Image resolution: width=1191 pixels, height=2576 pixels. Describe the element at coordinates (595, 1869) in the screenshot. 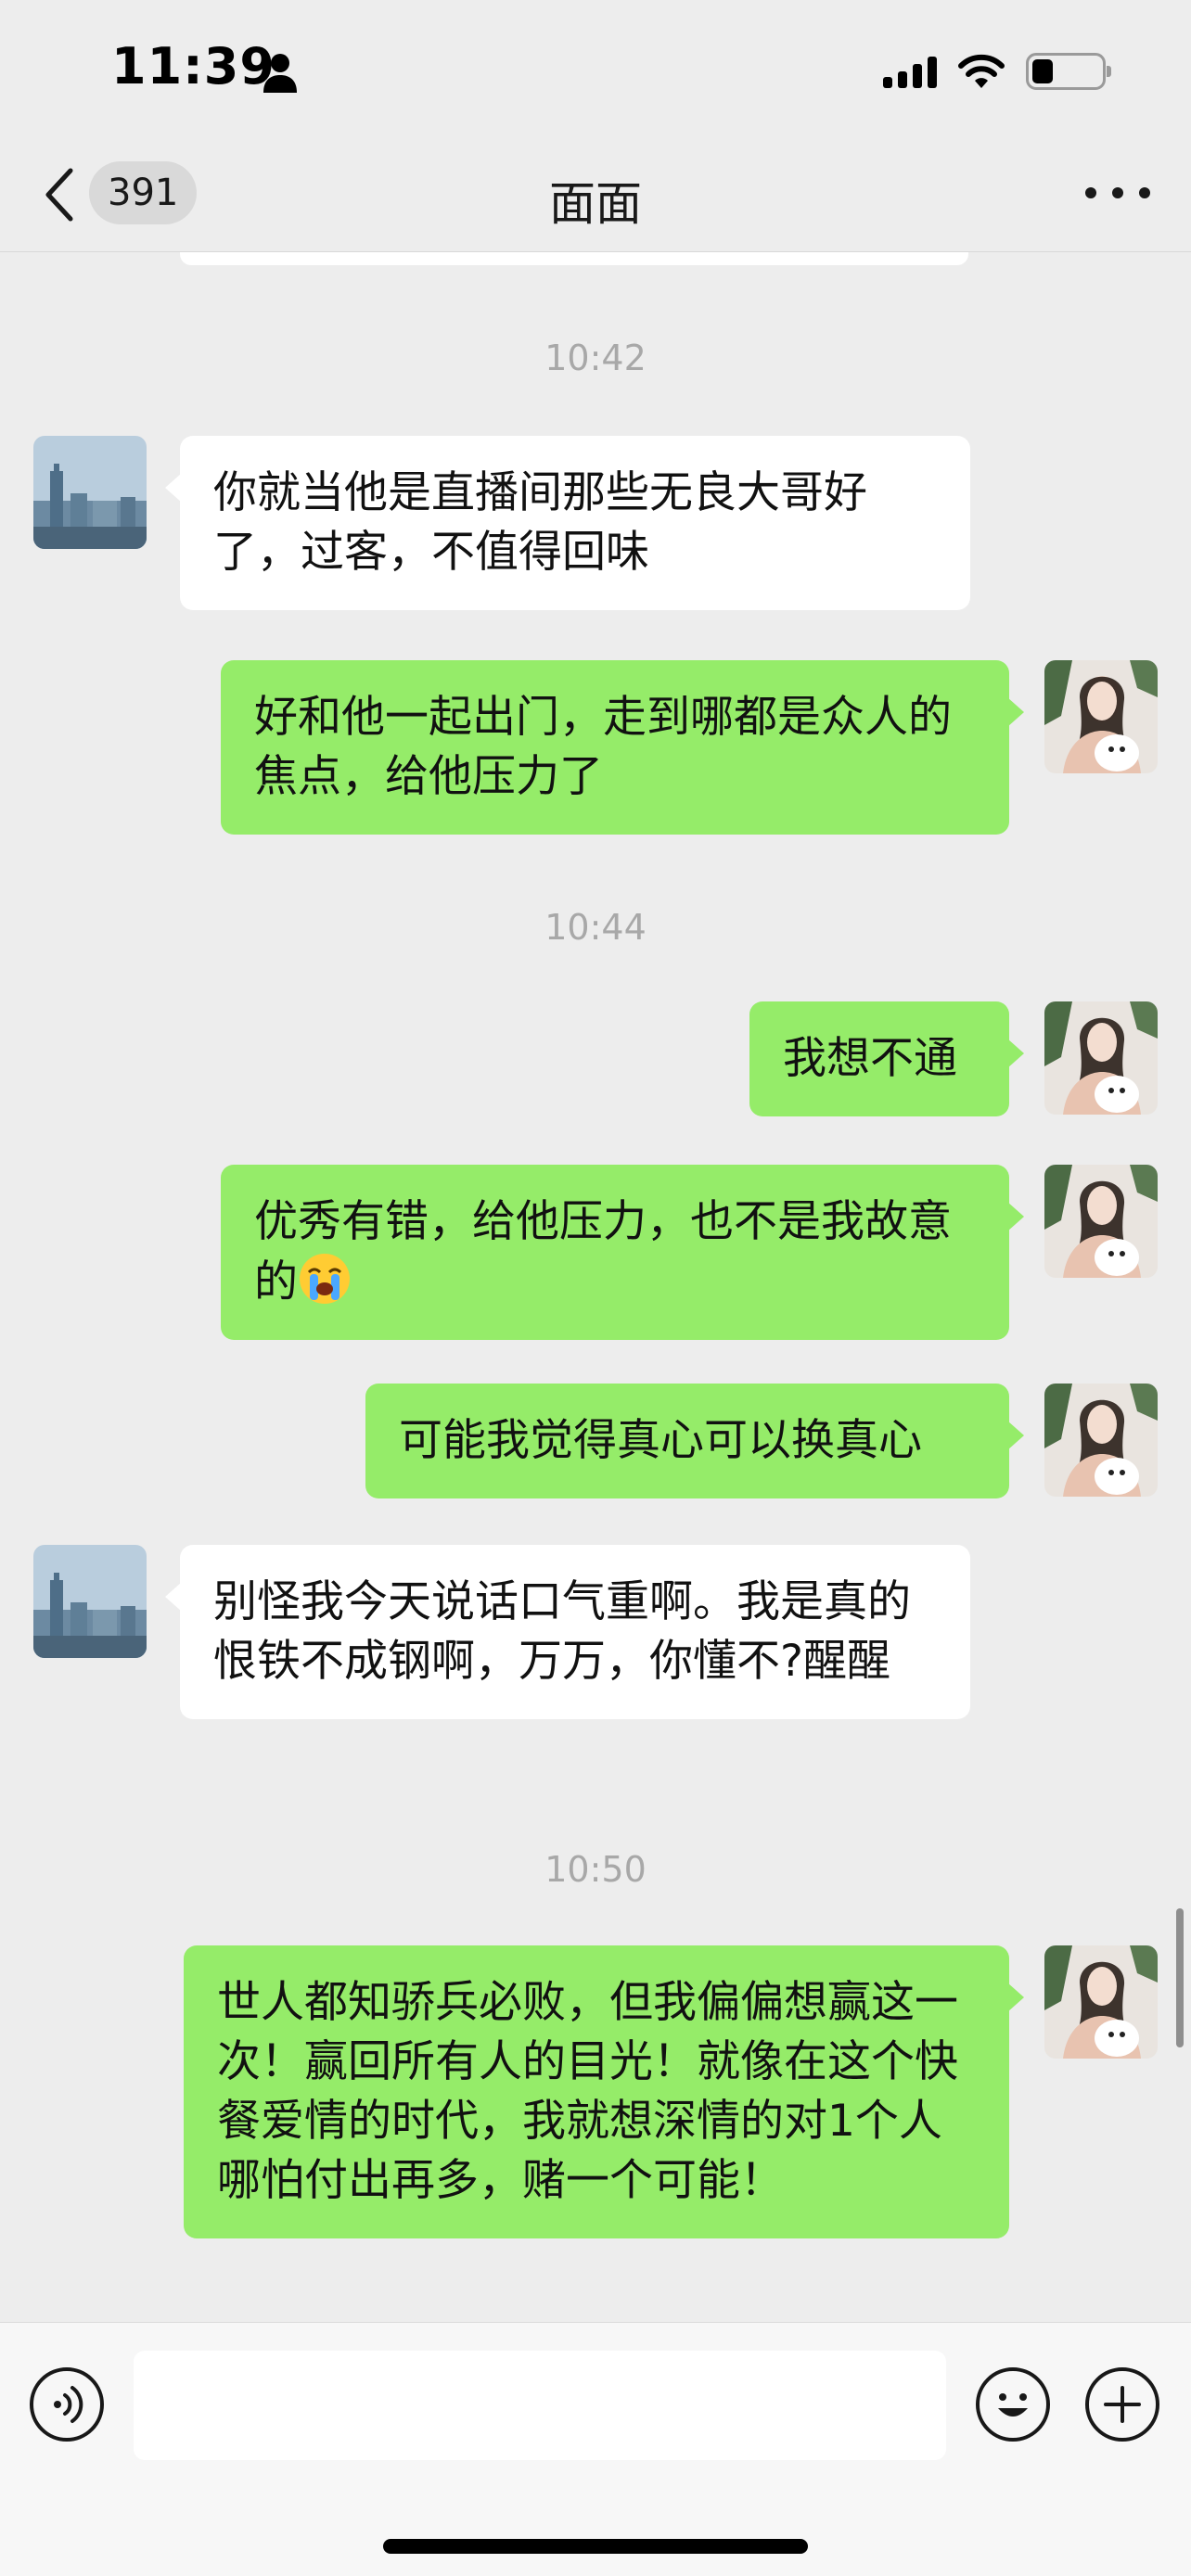

I see `timestamp: 10:50` at that location.